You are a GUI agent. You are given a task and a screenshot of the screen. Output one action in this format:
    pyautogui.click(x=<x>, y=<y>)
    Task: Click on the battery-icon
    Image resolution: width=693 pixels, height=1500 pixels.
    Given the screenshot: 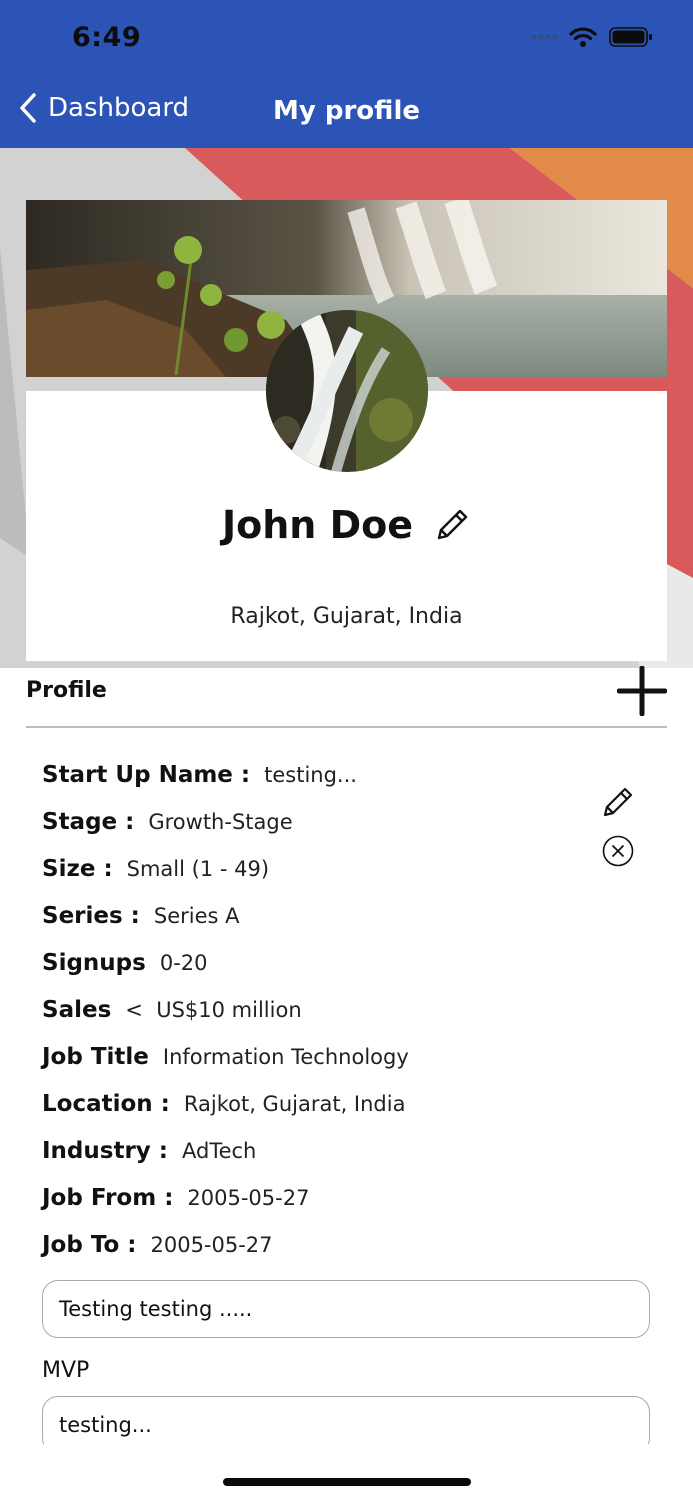 What is the action you would take?
    pyautogui.click(x=630, y=37)
    